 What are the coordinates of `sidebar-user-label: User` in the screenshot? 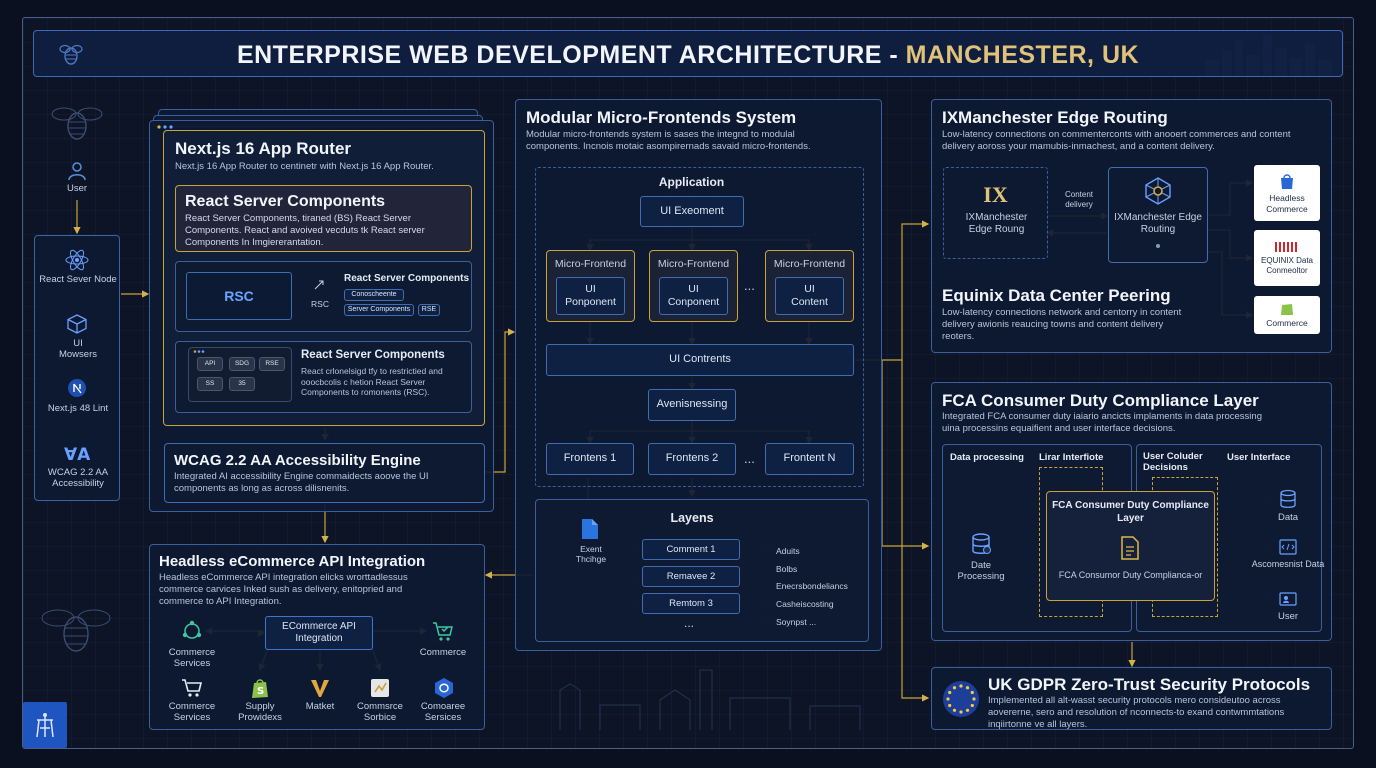 It's located at (77, 188).